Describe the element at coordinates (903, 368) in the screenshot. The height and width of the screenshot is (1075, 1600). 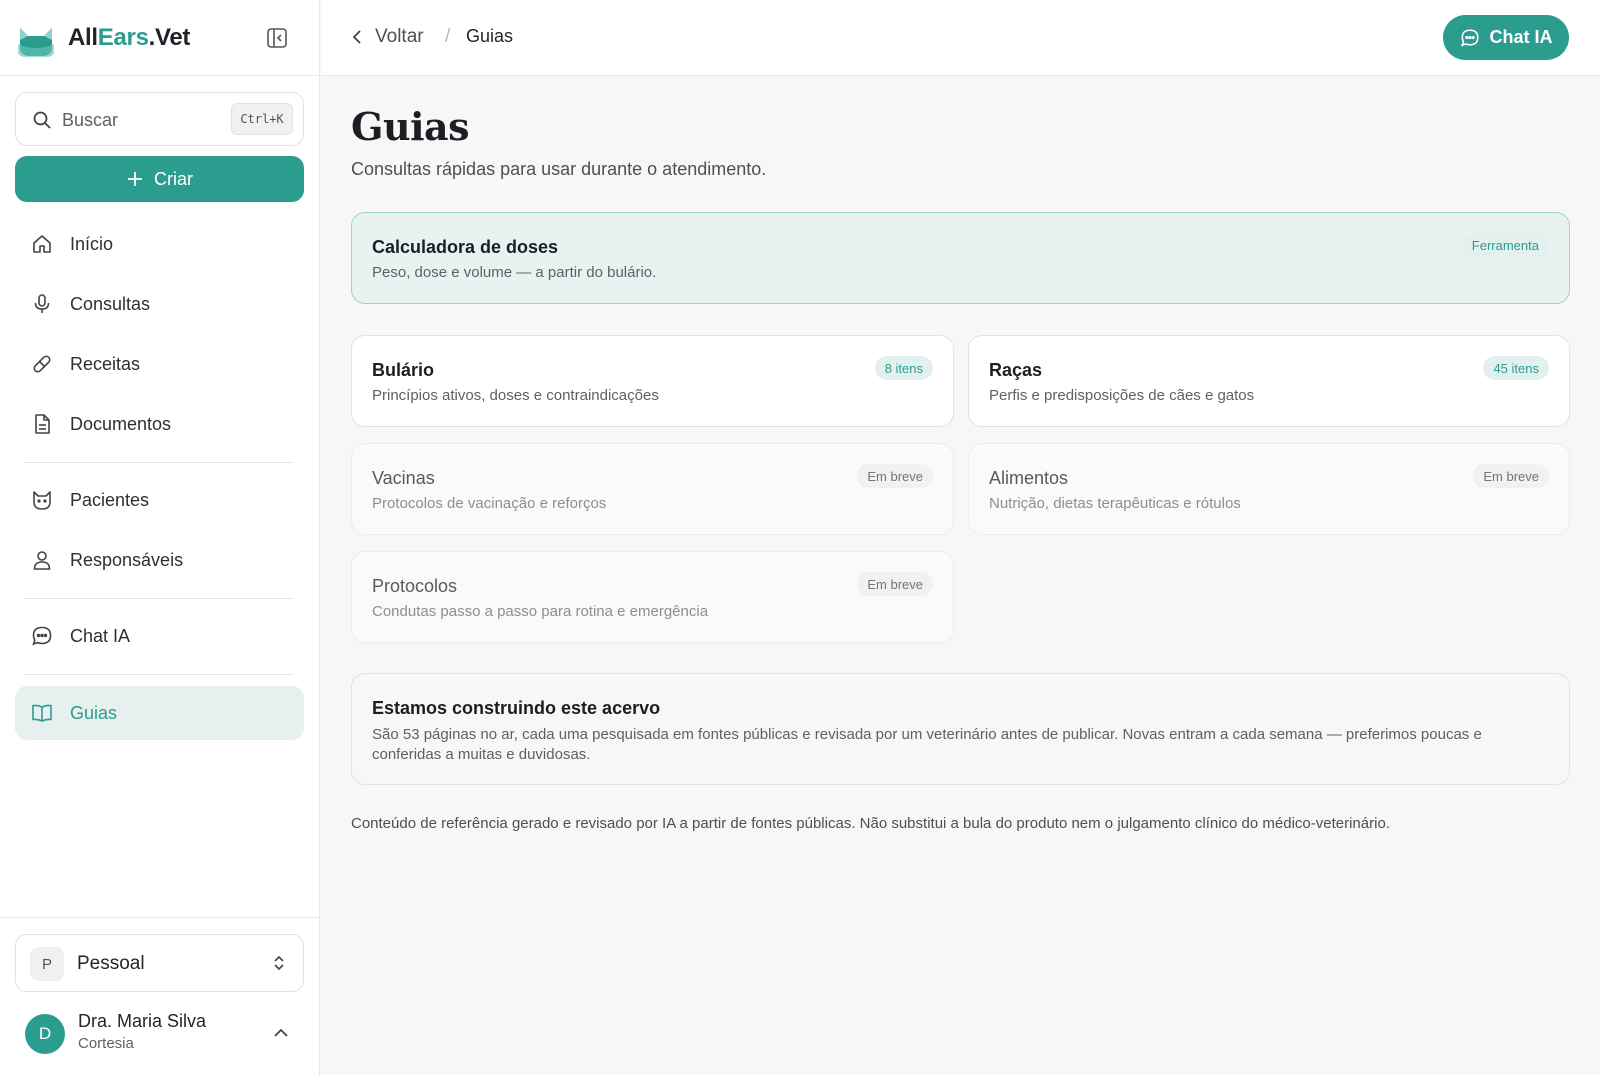
I see `count-badge: 8 itens` at that location.